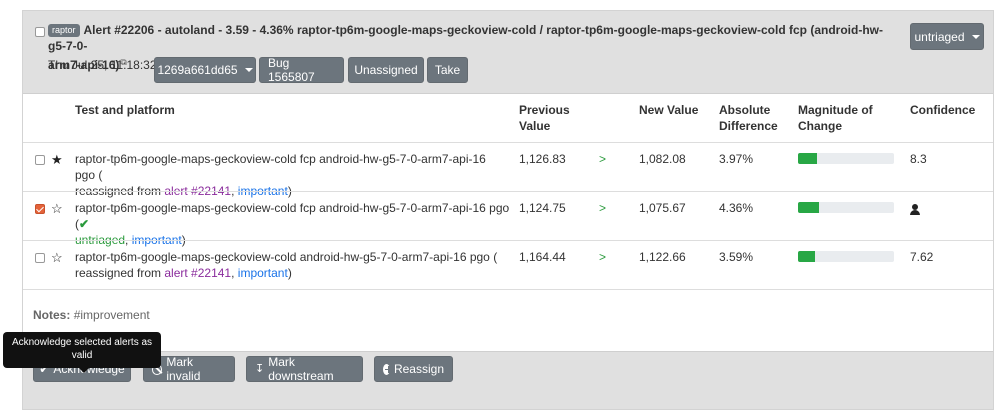 This screenshot has width=1000, height=412. Describe the element at coordinates (918, 159) in the screenshot. I see `confidence-value: 8.3` at that location.